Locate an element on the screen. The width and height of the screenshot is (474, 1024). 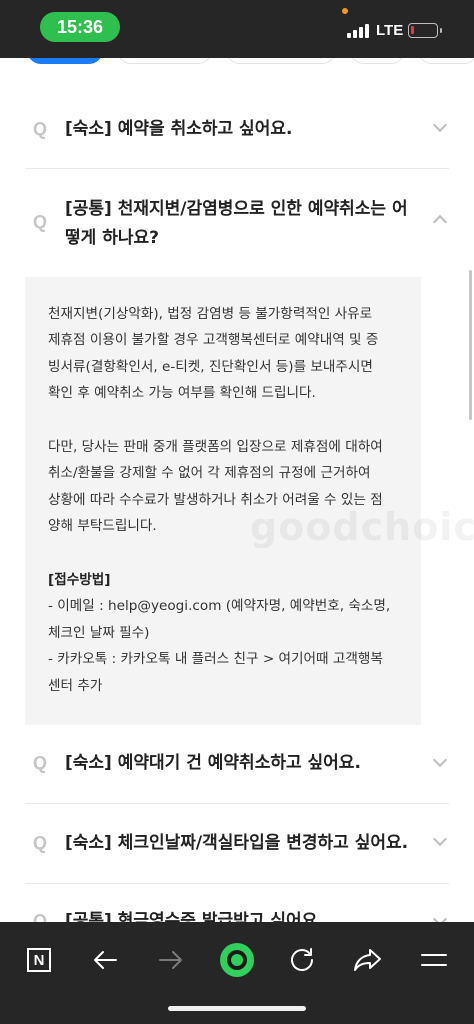
share-icon is located at coordinates (367, 960).